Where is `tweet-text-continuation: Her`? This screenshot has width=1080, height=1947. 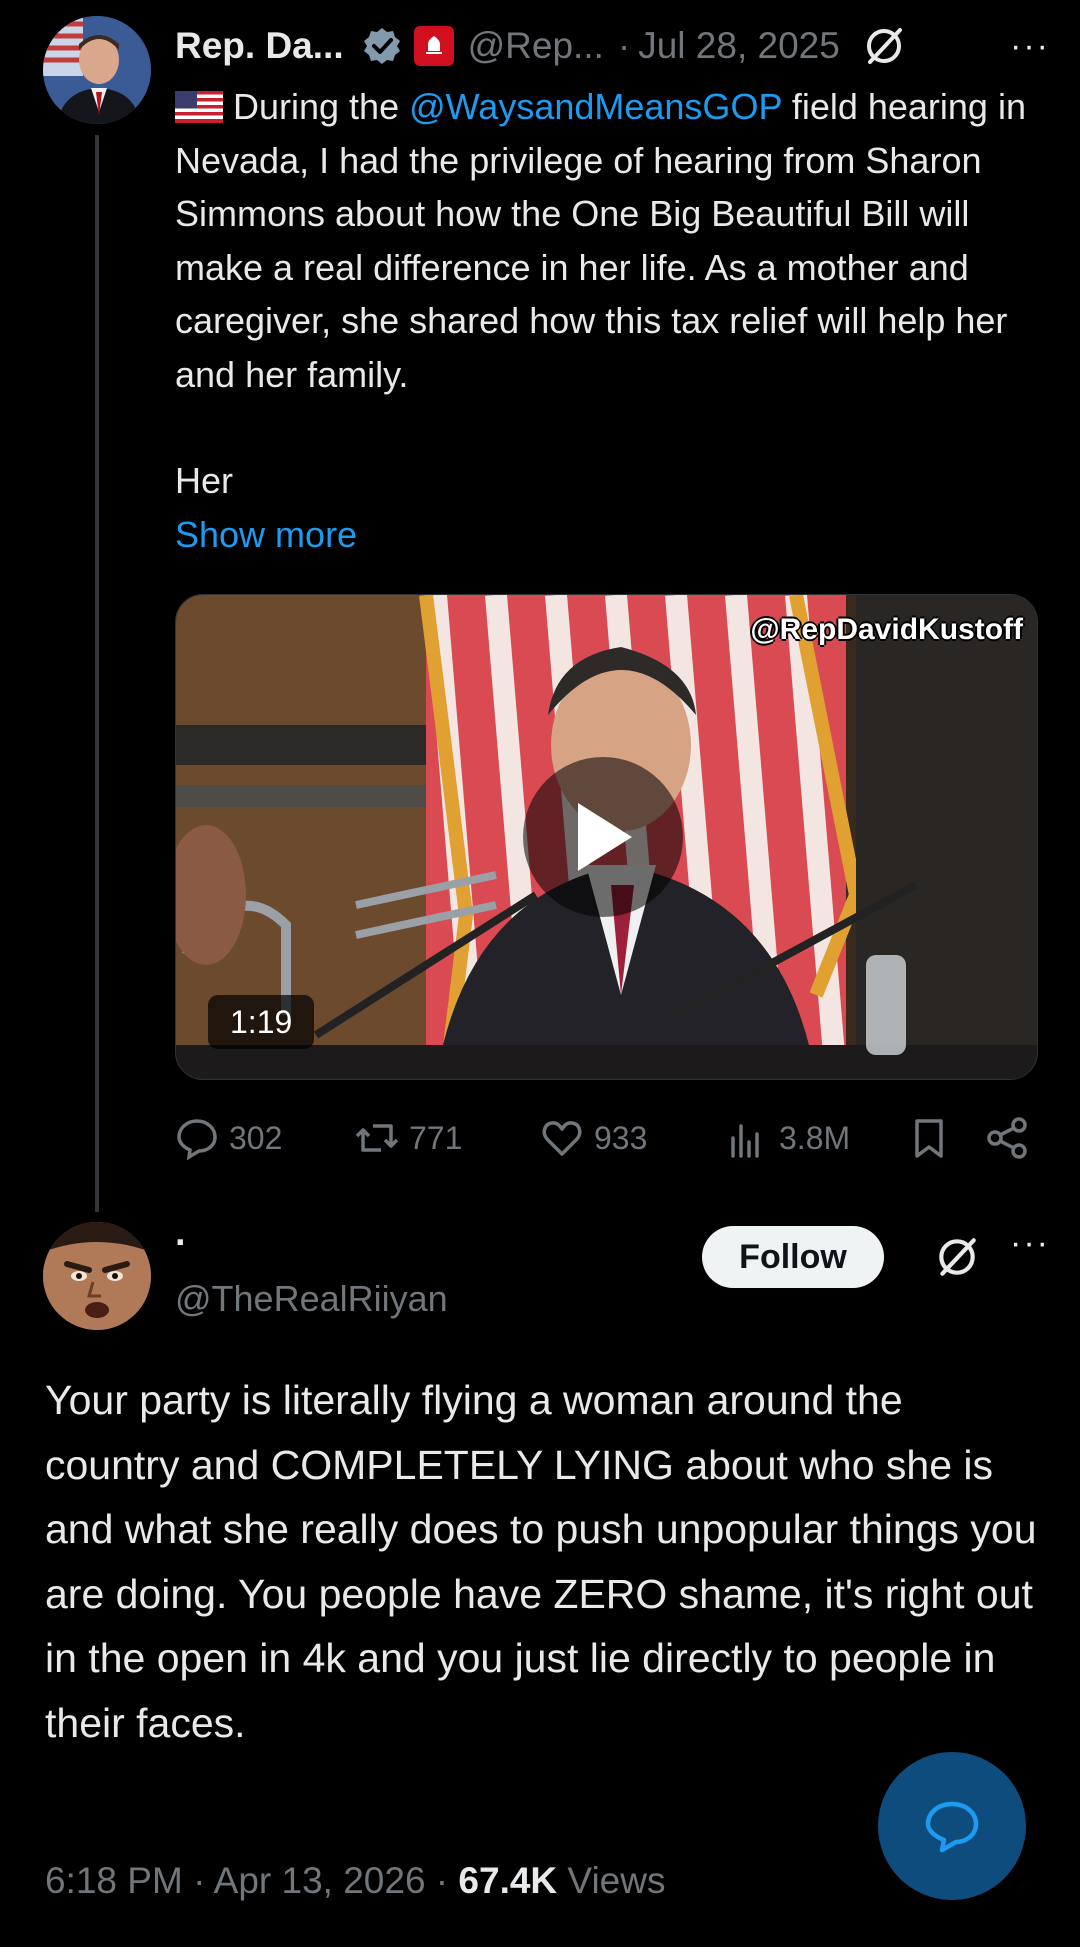
tweet-text-continuation: Her is located at coordinates (204, 480).